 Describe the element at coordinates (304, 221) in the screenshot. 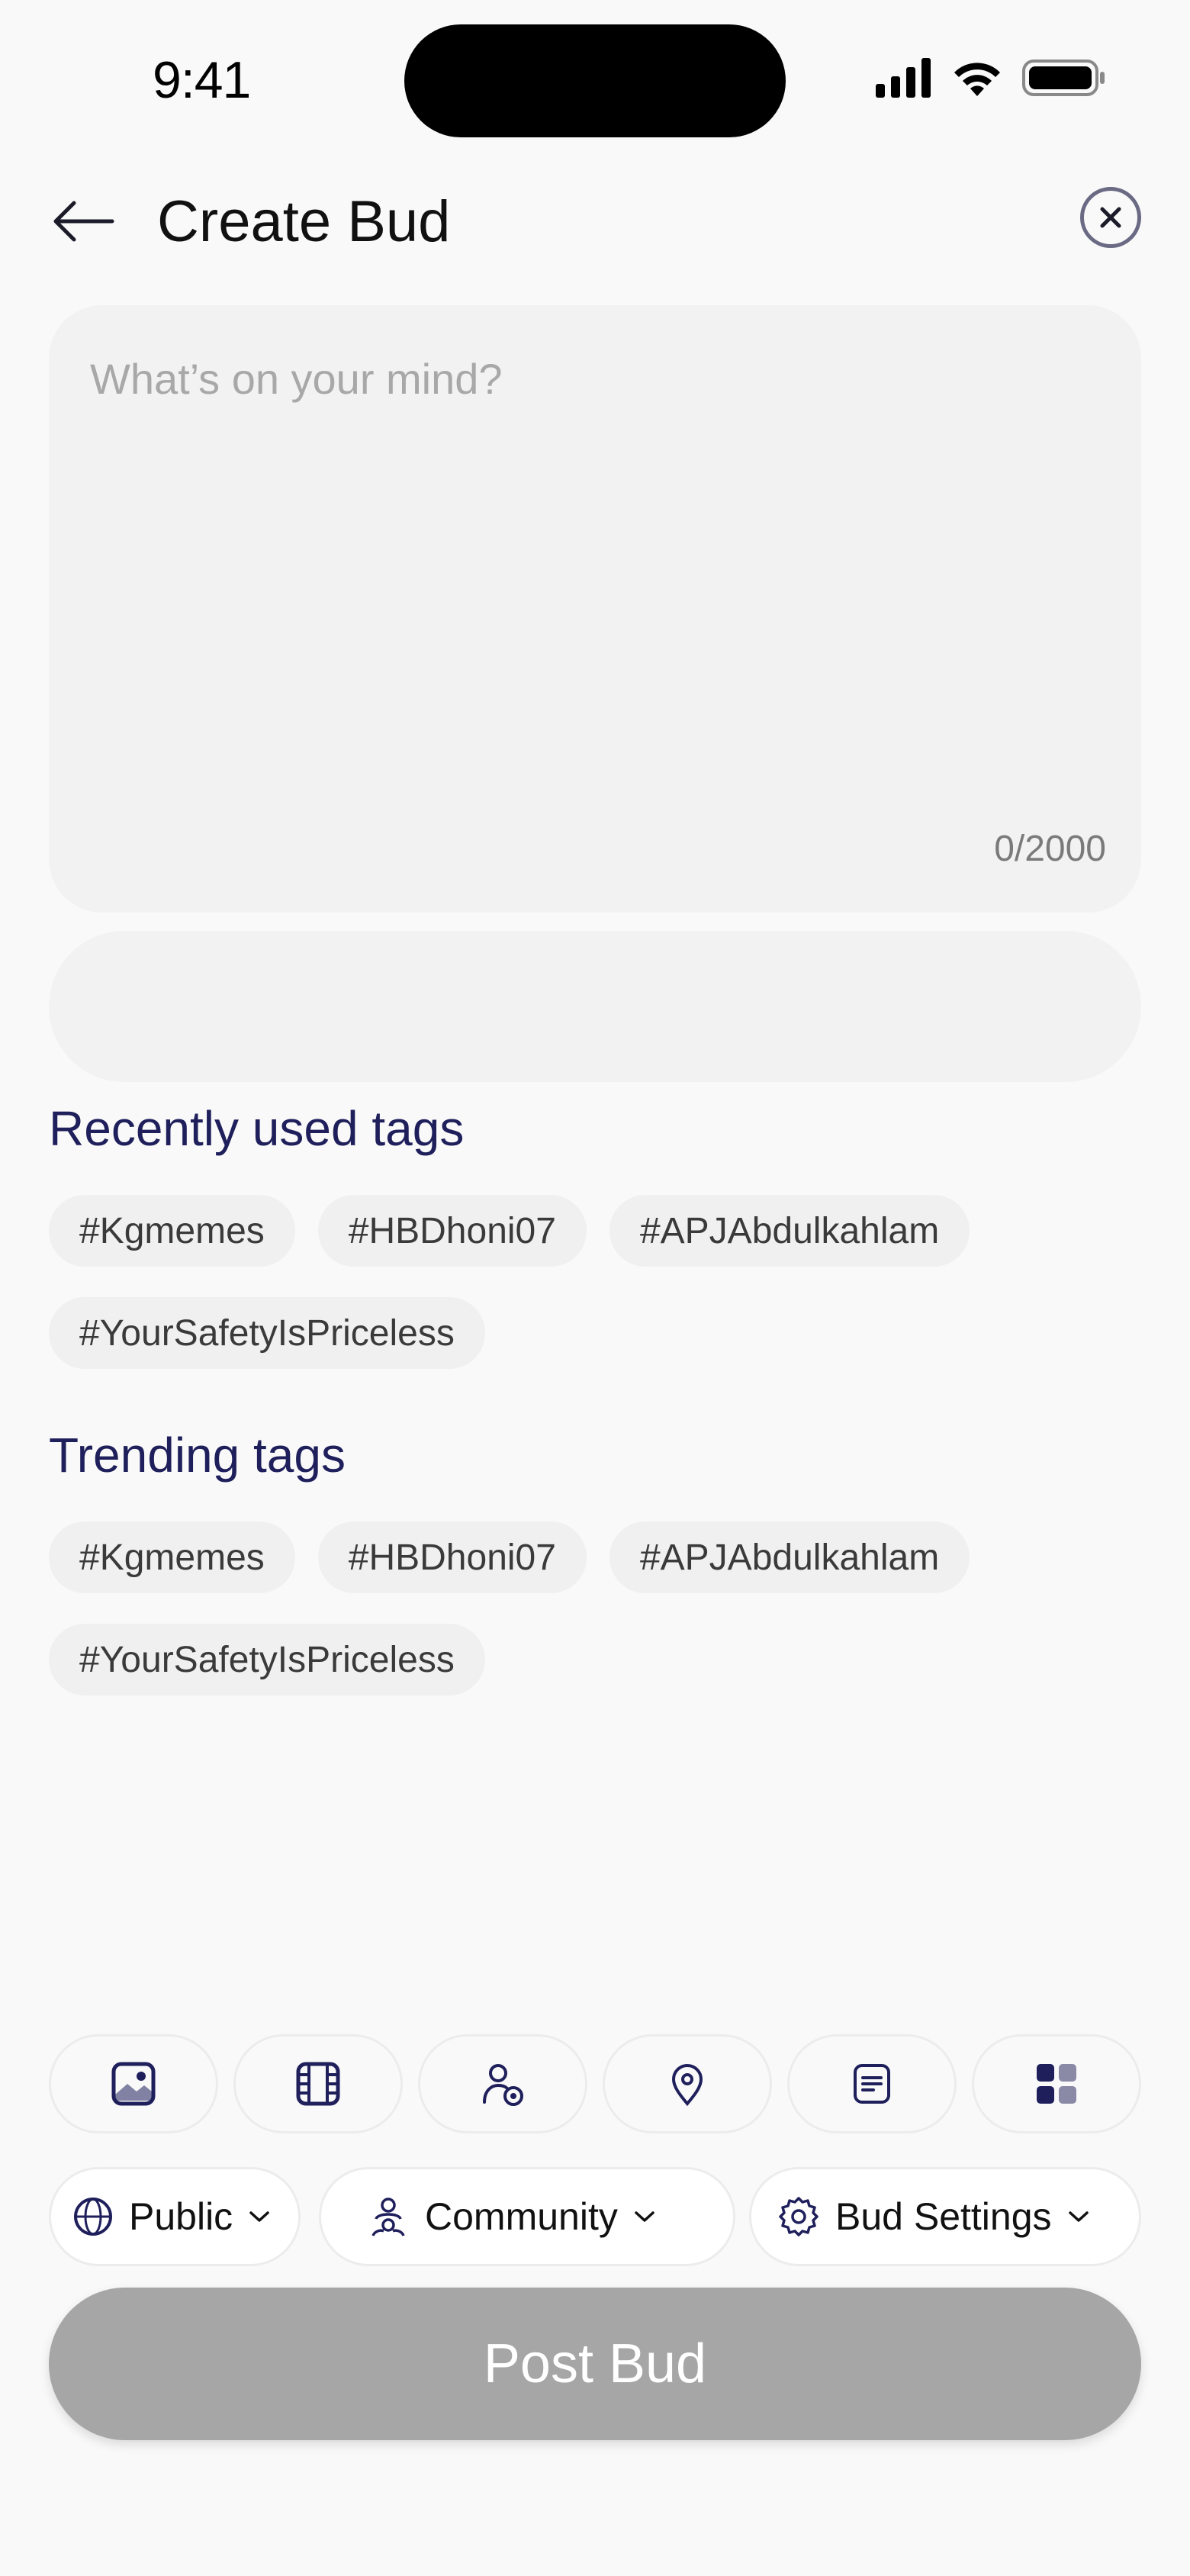

I see `page-title: Create Bud` at that location.